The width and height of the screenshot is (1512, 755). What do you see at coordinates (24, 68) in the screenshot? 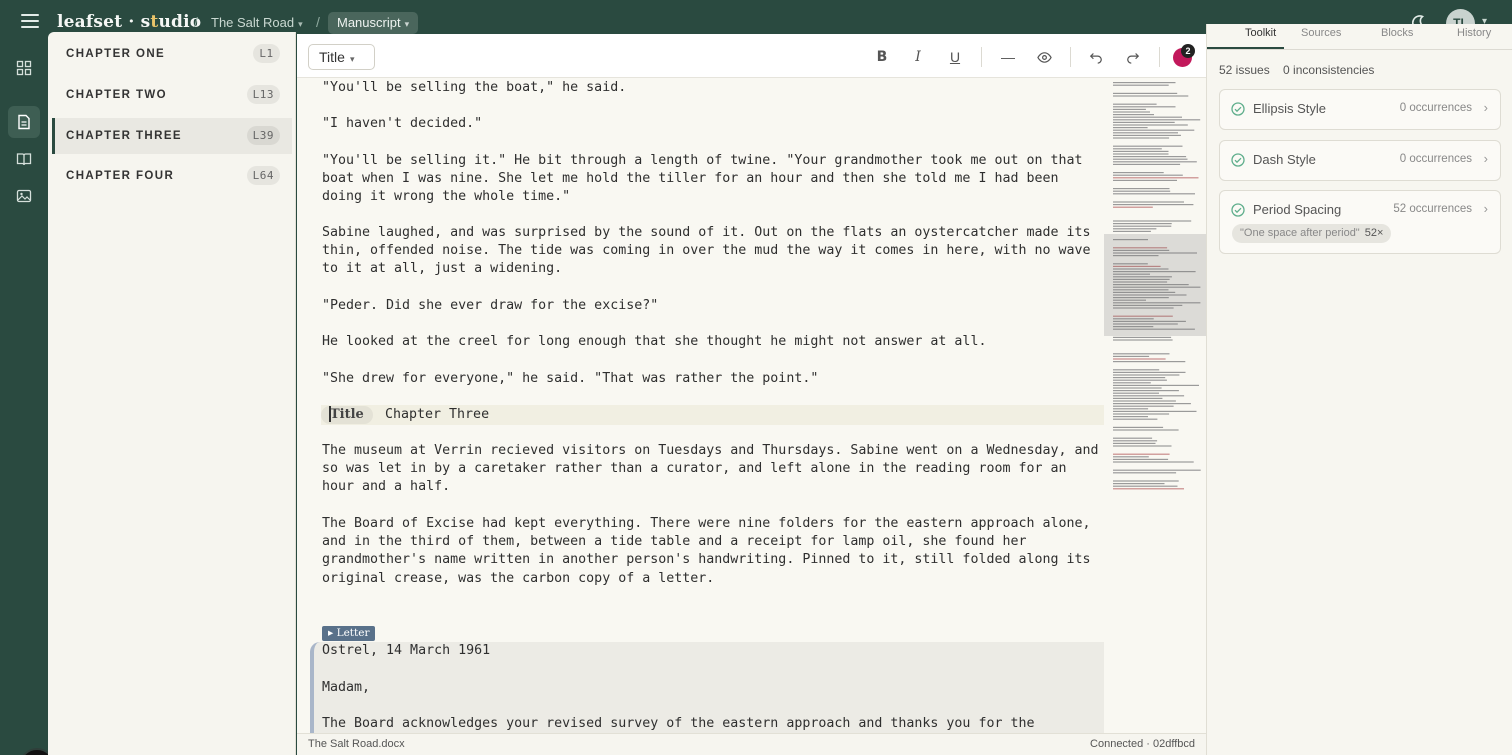
I see `rail-outline-button` at bounding box center [24, 68].